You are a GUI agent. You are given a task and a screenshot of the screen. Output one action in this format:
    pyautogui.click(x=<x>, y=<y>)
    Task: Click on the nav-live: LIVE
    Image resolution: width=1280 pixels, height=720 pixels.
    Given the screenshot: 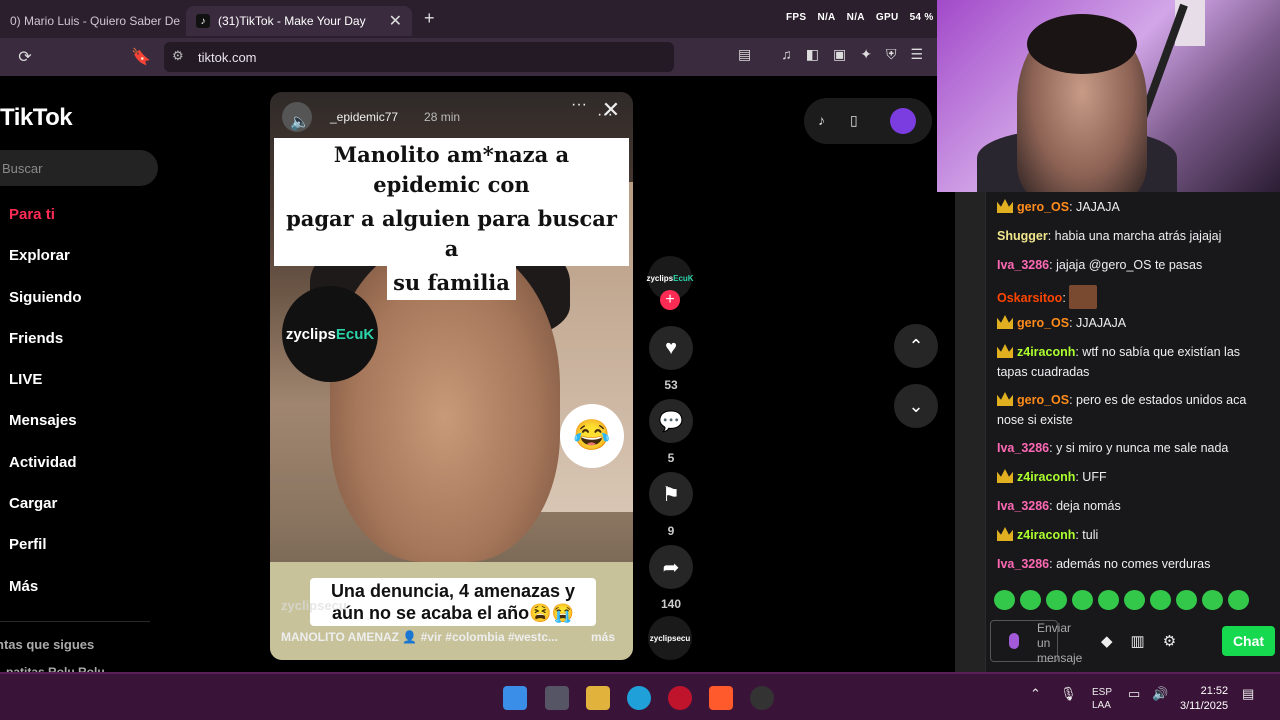 What is the action you would take?
    pyautogui.click(x=45, y=391)
    